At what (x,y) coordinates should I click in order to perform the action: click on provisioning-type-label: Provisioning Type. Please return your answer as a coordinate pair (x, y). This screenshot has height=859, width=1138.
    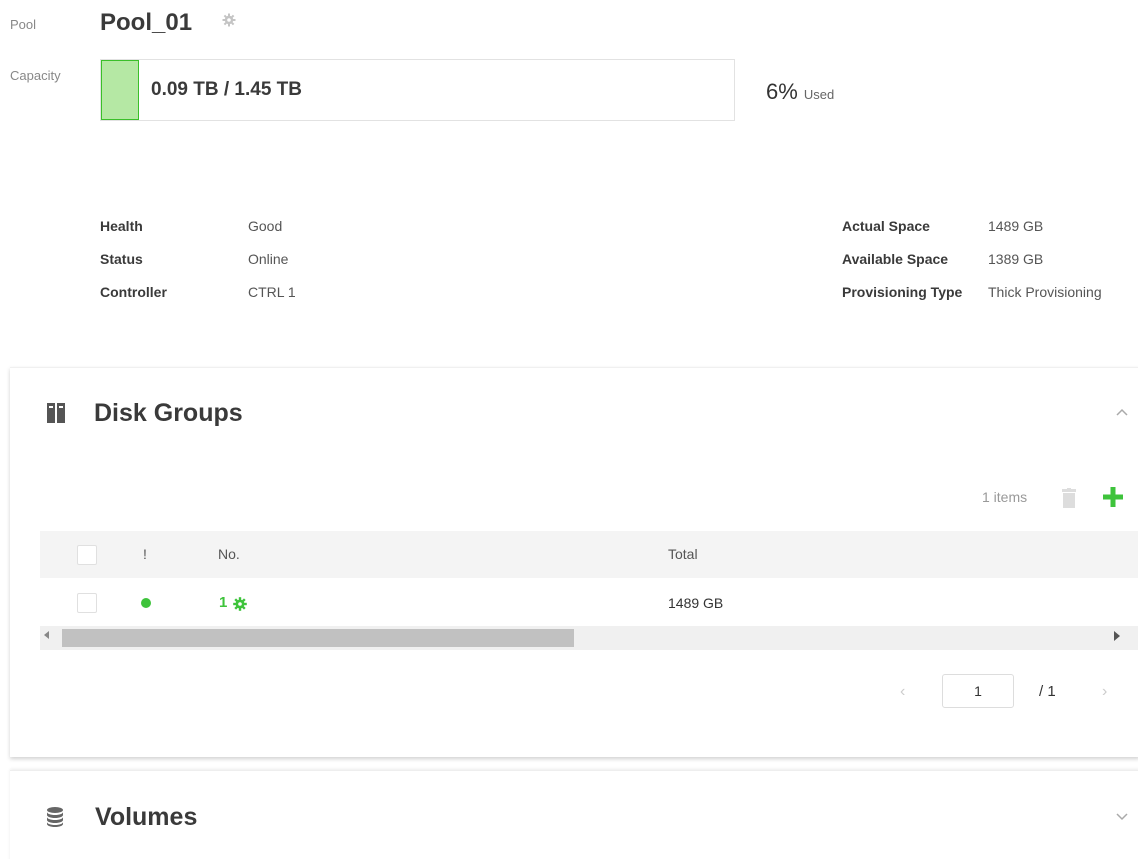
    Looking at the image, I should click on (902, 292).